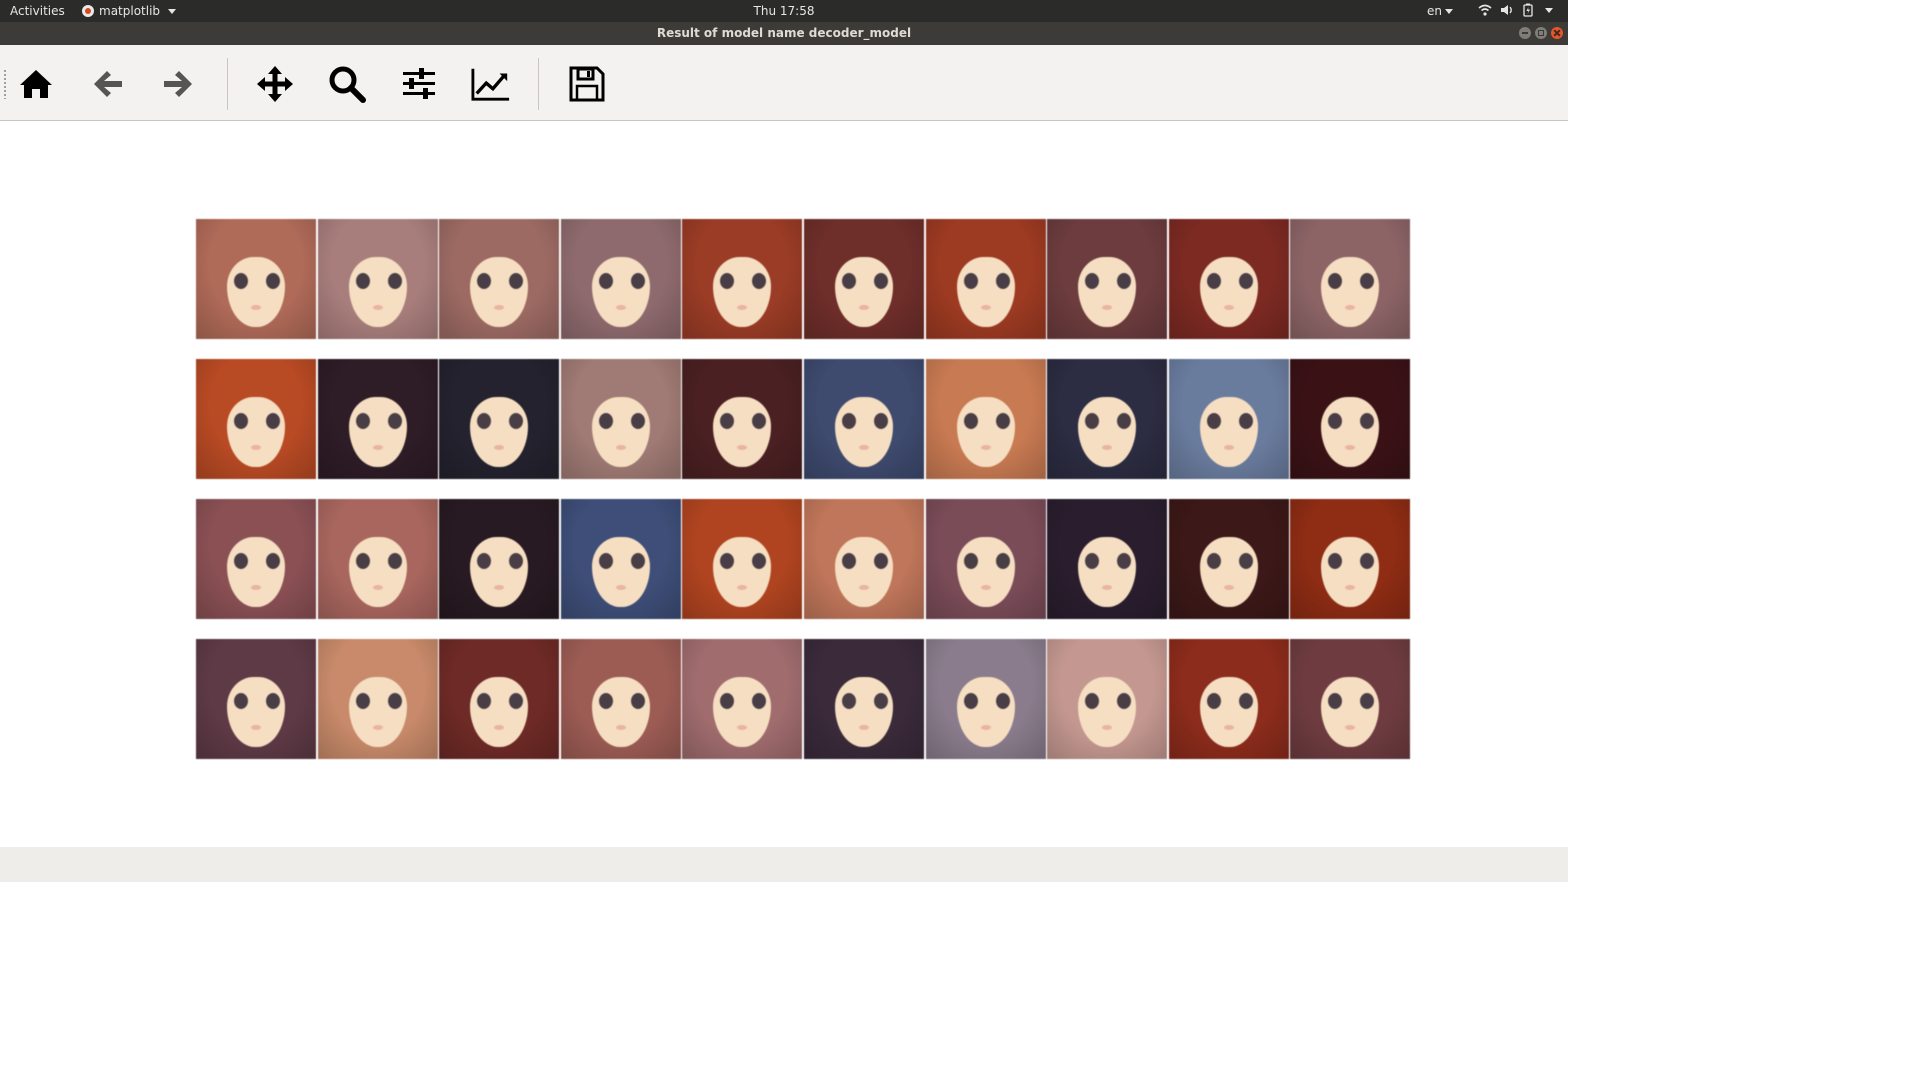 This screenshot has width=1920, height=1080. What do you see at coordinates (36, 84) in the screenshot?
I see `home-button` at bounding box center [36, 84].